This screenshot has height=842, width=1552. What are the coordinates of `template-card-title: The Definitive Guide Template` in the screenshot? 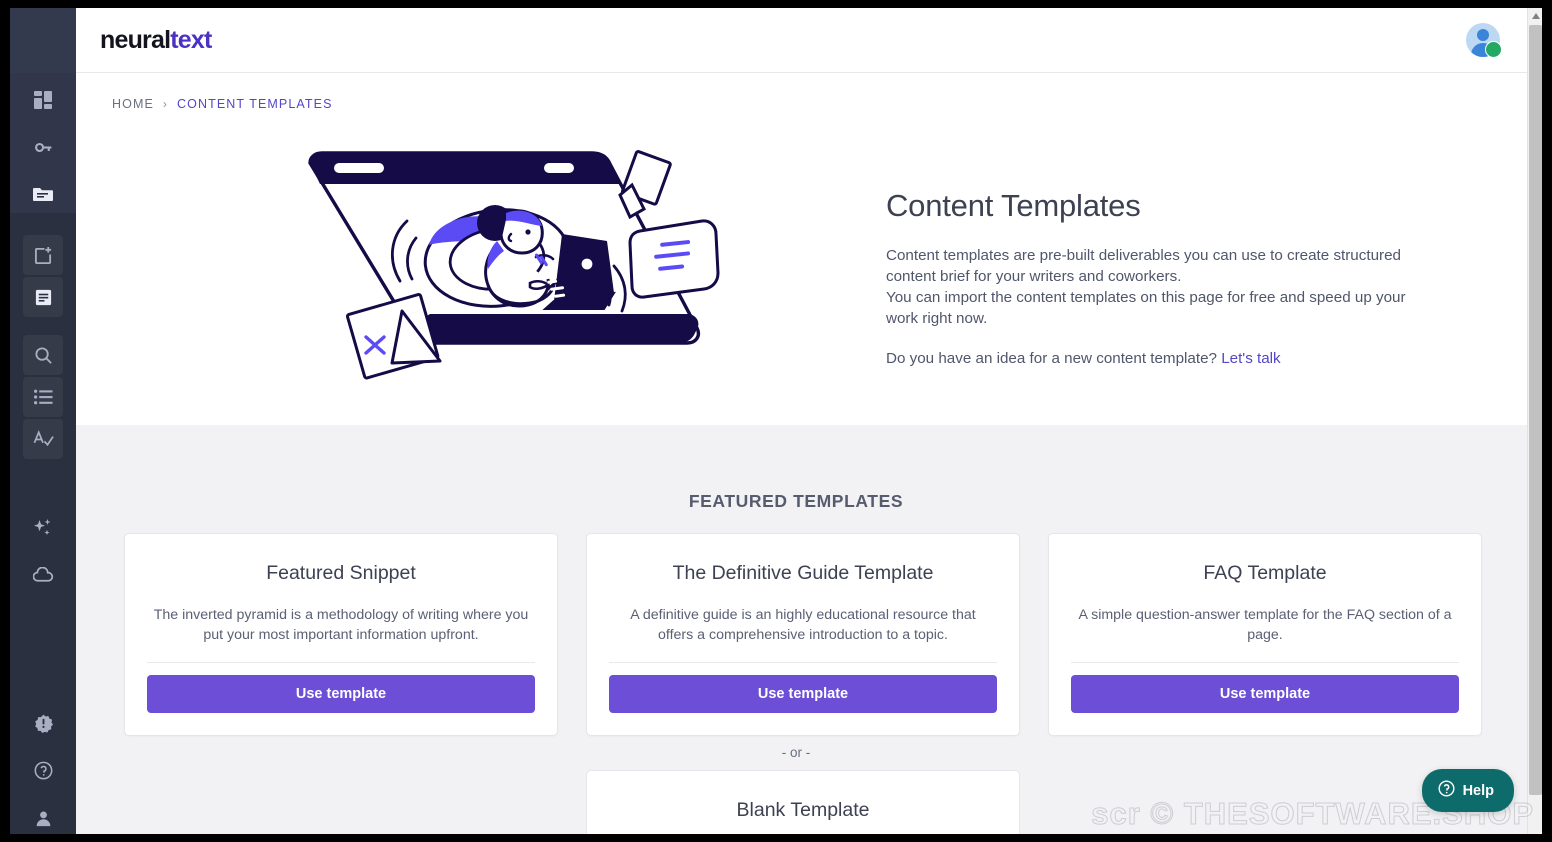 It's located at (803, 573).